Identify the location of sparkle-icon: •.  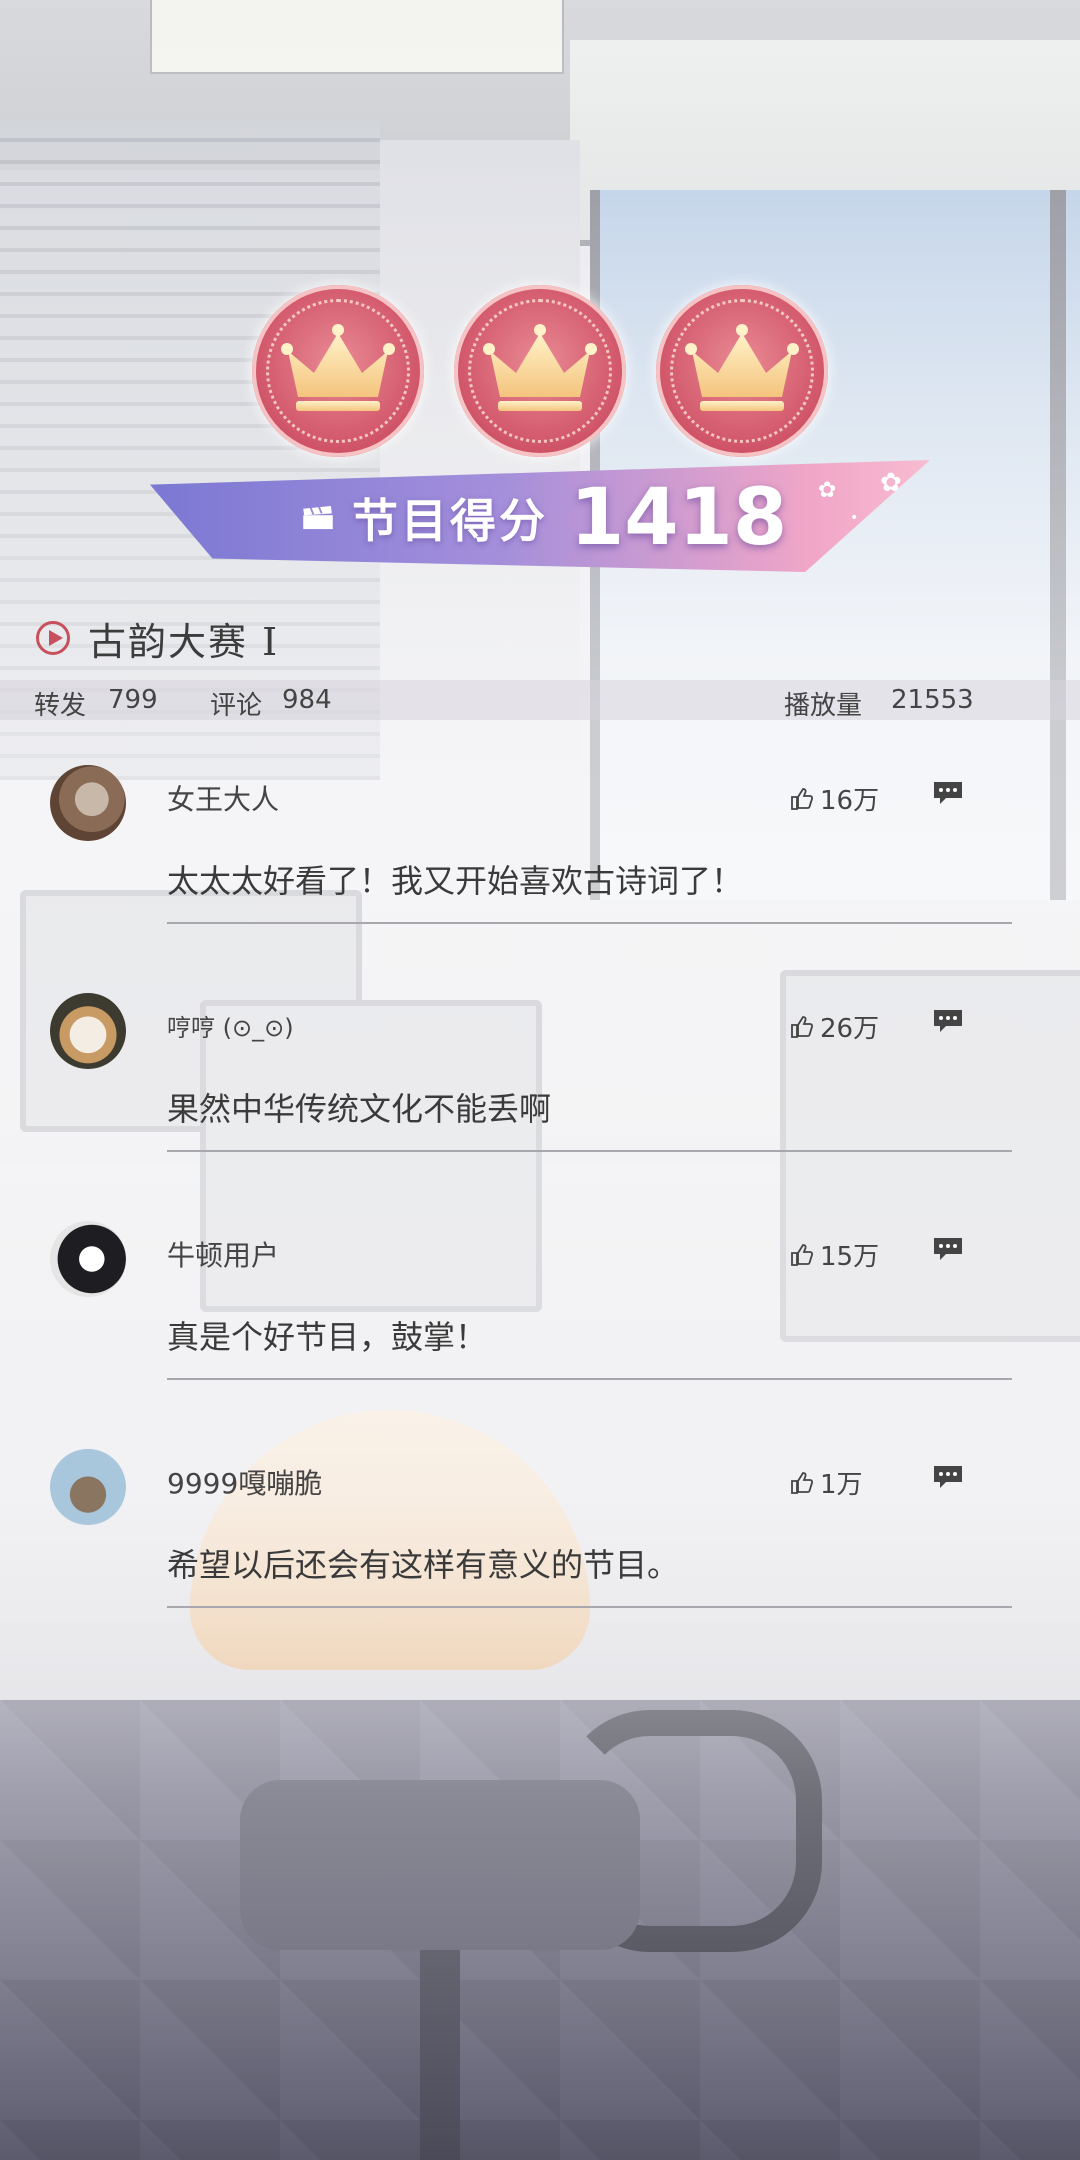
(854, 518).